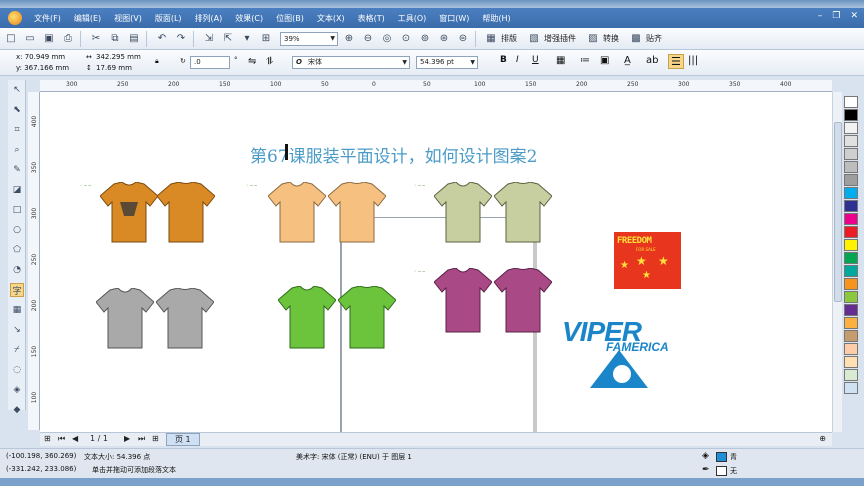  I want to click on font-family-select: O 宋体 ▼, so click(351, 62).